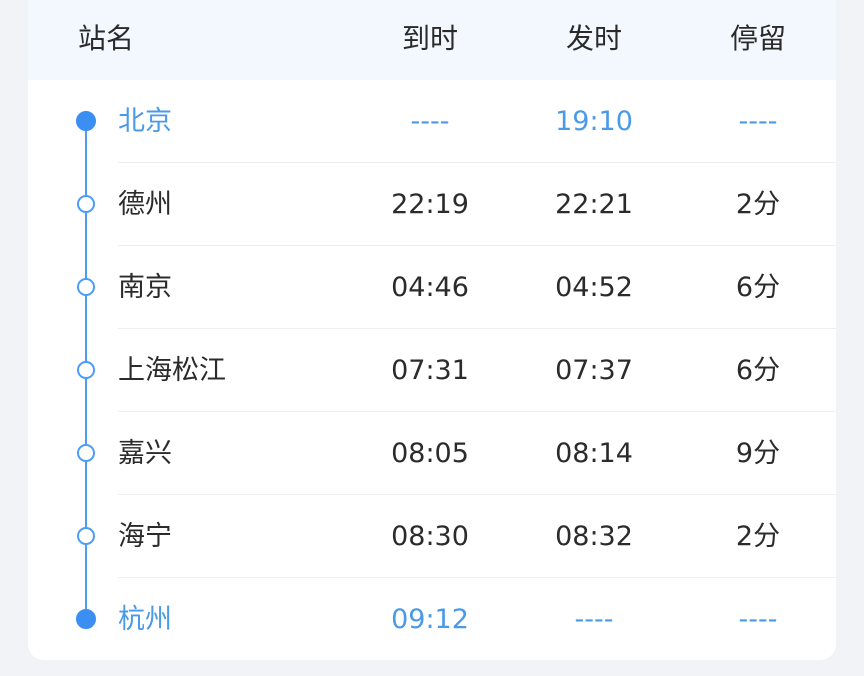 This screenshot has height=676, width=864. What do you see at coordinates (594, 121) in the screenshot?
I see `depart-time: 19:10` at bounding box center [594, 121].